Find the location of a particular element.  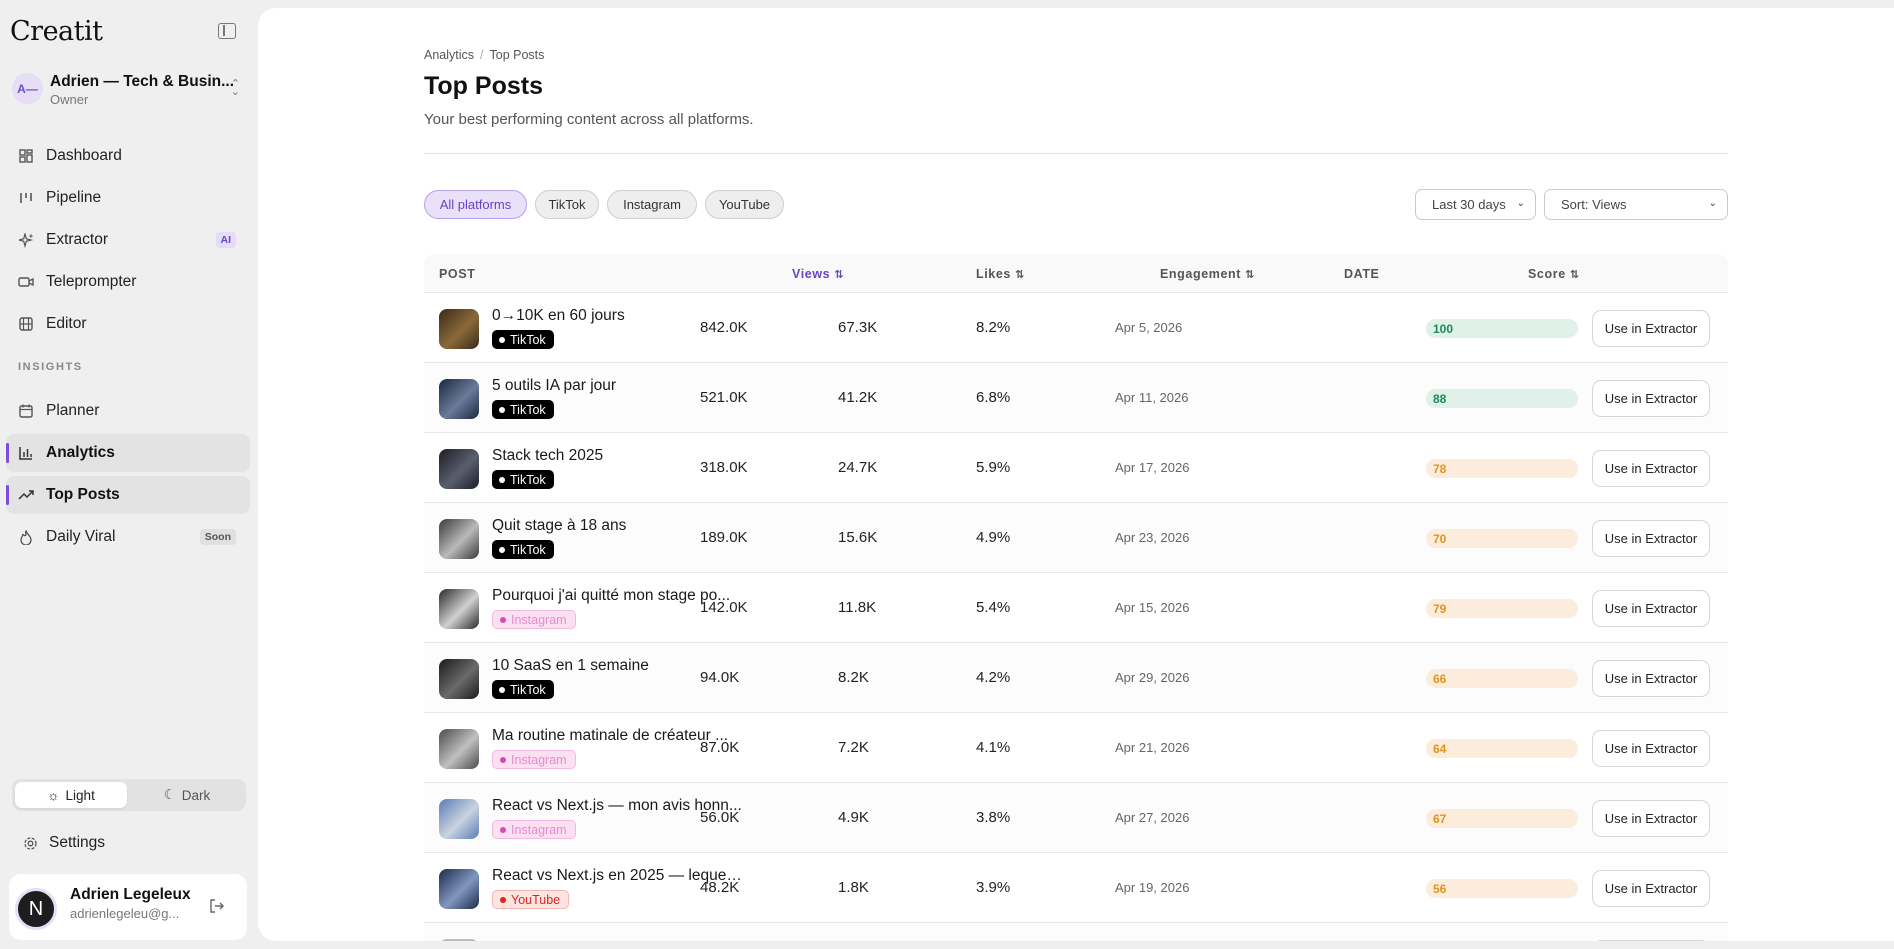

workspace-avatar: A— is located at coordinates (27, 88).